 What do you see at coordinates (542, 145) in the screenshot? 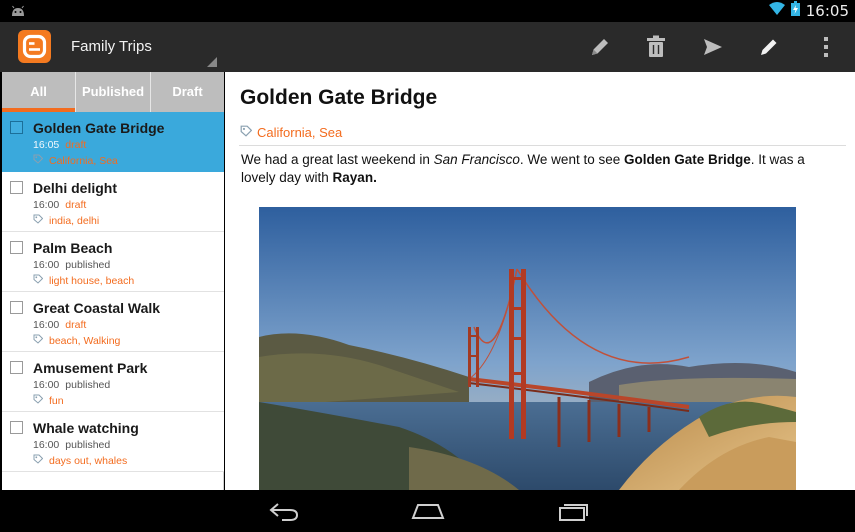
I see `divider` at bounding box center [542, 145].